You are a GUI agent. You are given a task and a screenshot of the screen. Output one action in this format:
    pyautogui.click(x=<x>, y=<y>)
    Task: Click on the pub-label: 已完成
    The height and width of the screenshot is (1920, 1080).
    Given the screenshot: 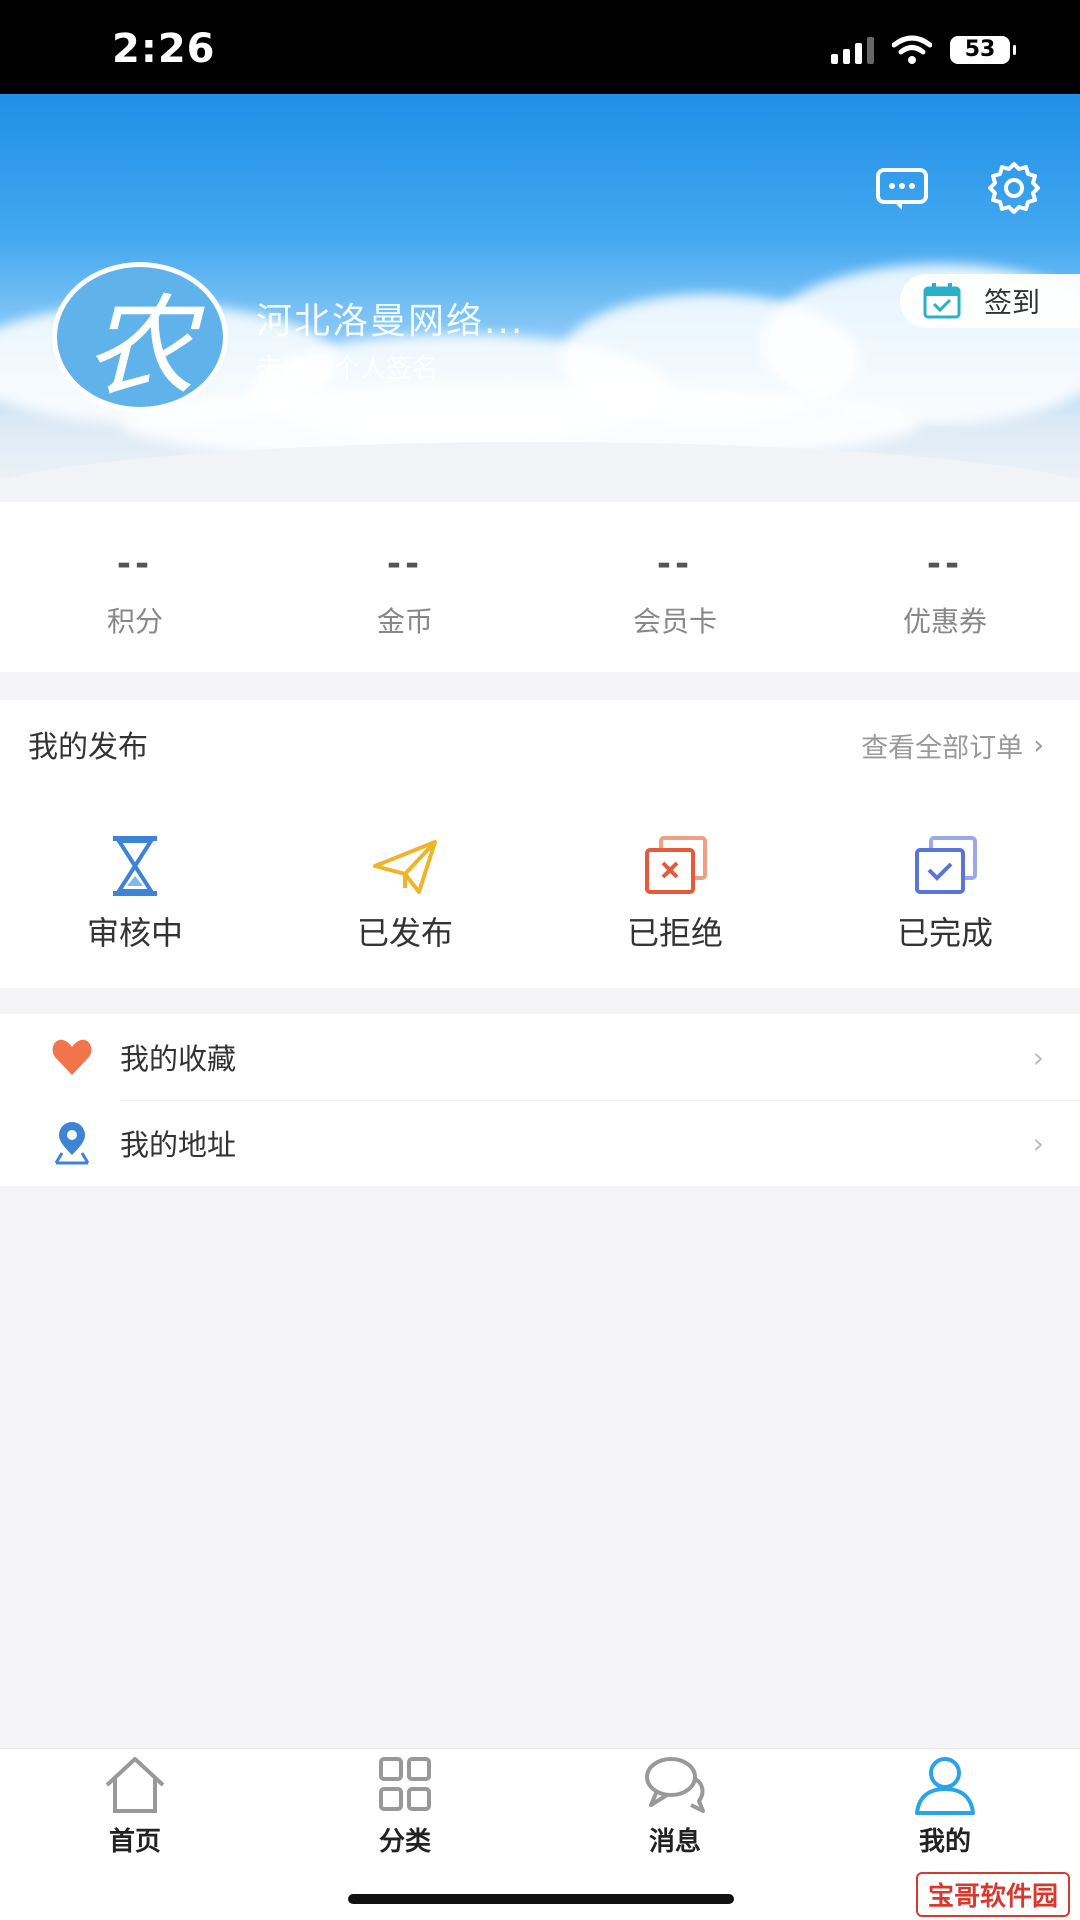 What is the action you would take?
    pyautogui.click(x=944, y=933)
    